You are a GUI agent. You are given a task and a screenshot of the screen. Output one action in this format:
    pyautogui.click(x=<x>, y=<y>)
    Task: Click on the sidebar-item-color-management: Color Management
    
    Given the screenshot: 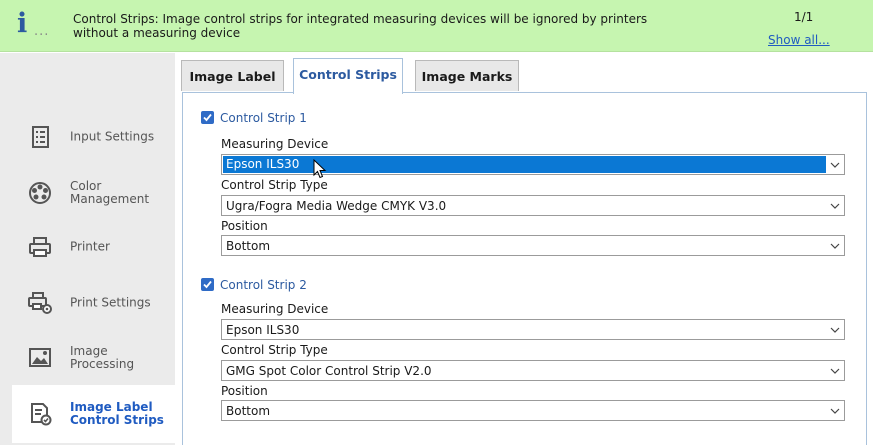 What is the action you would take?
    pyautogui.click(x=93, y=193)
    